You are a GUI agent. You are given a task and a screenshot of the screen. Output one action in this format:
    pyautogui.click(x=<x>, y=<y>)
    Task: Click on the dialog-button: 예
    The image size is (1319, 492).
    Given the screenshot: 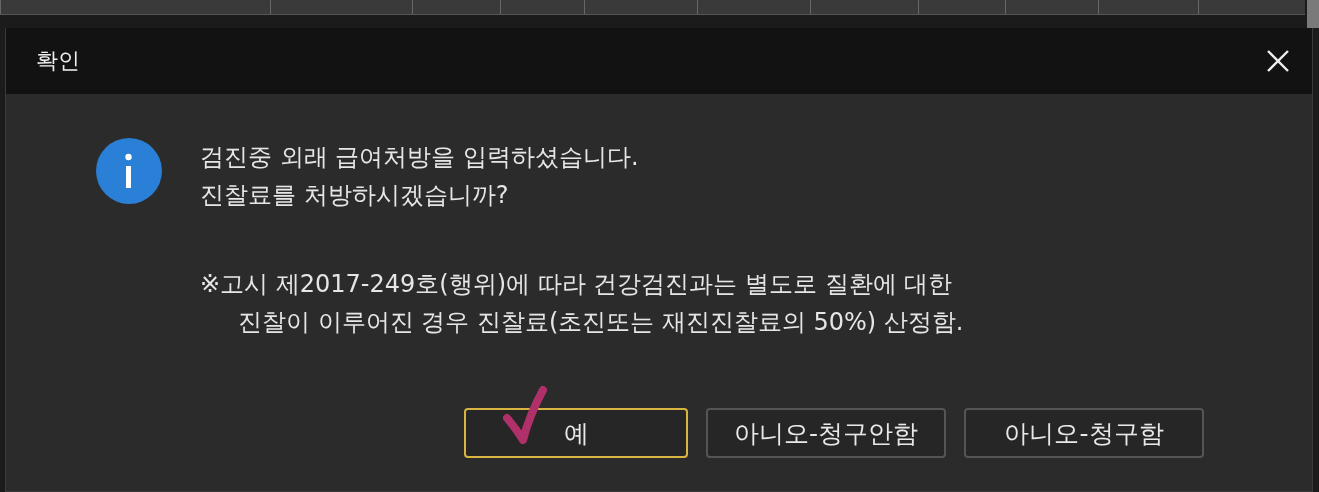 What is the action you would take?
    pyautogui.click(x=576, y=433)
    